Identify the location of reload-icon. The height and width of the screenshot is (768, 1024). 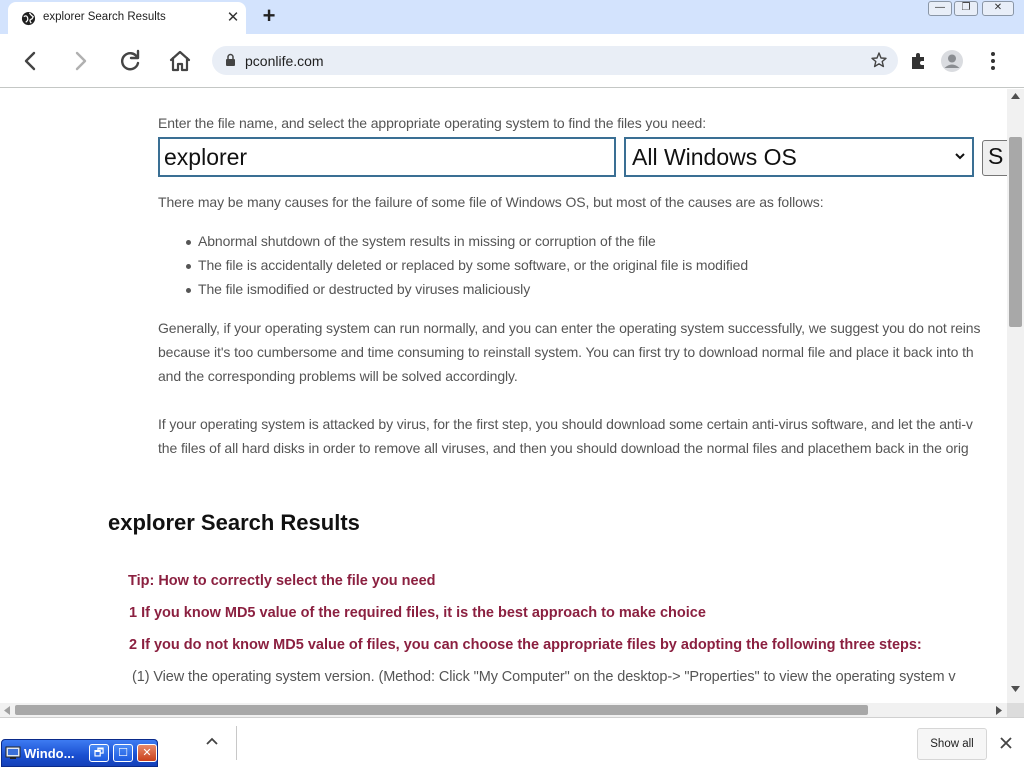
(130, 60).